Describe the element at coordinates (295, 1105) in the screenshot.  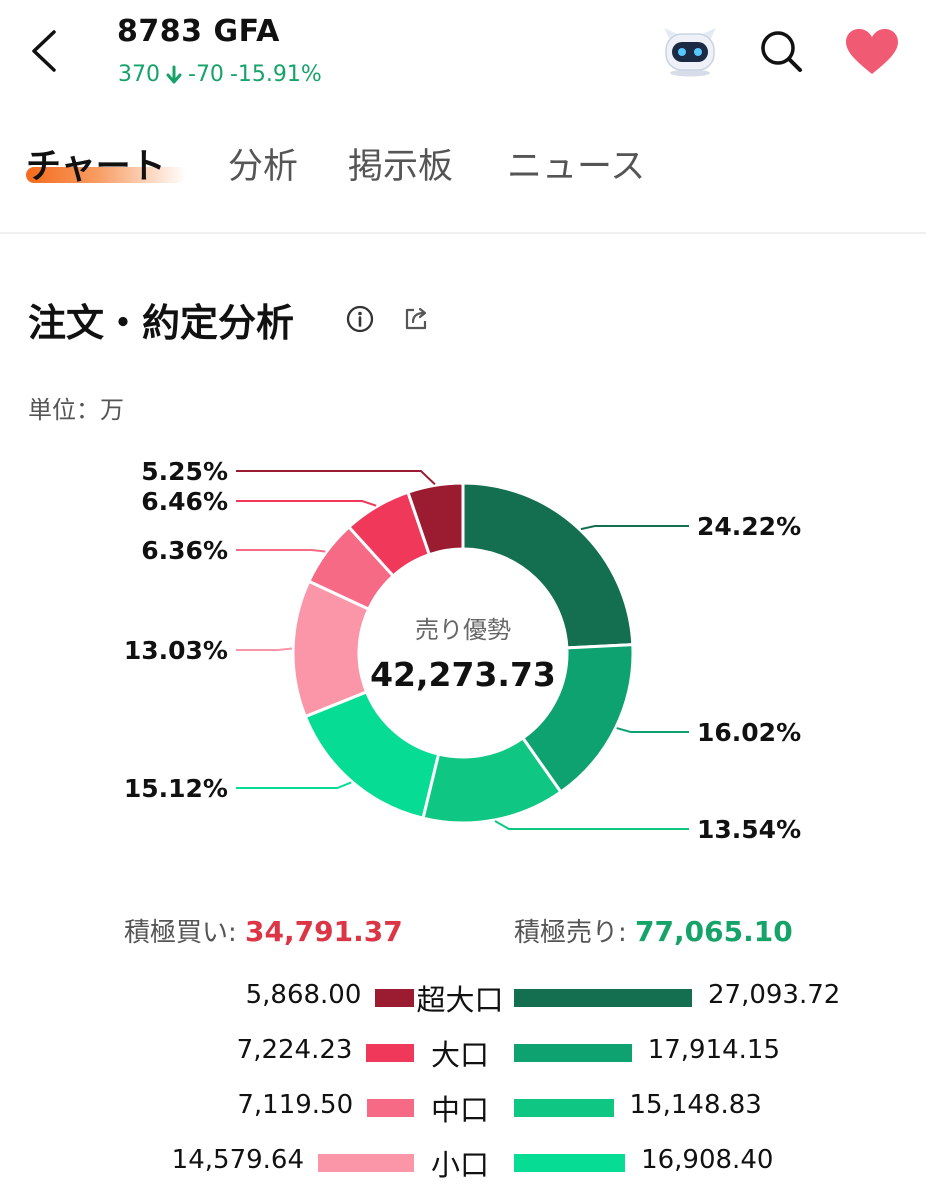
I see `buy-value: 7,119.50` at that location.